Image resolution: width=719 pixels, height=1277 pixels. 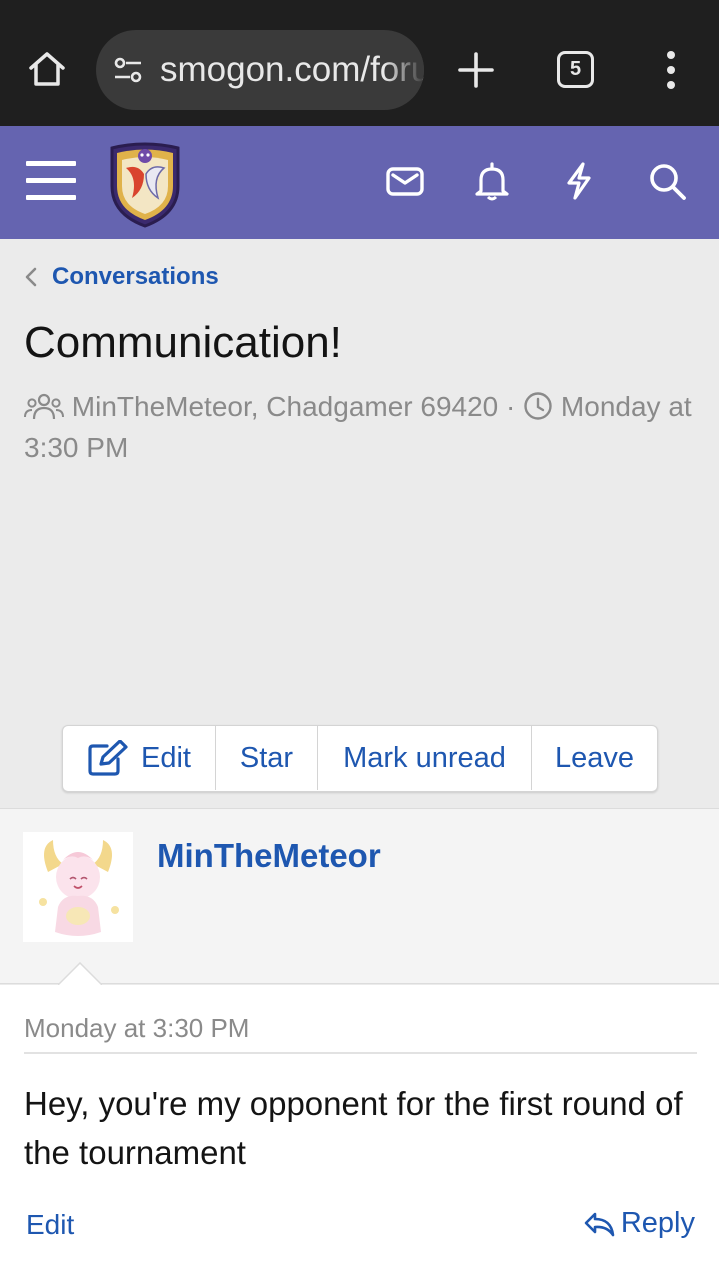 I want to click on edit-icon, so click(x=108, y=758).